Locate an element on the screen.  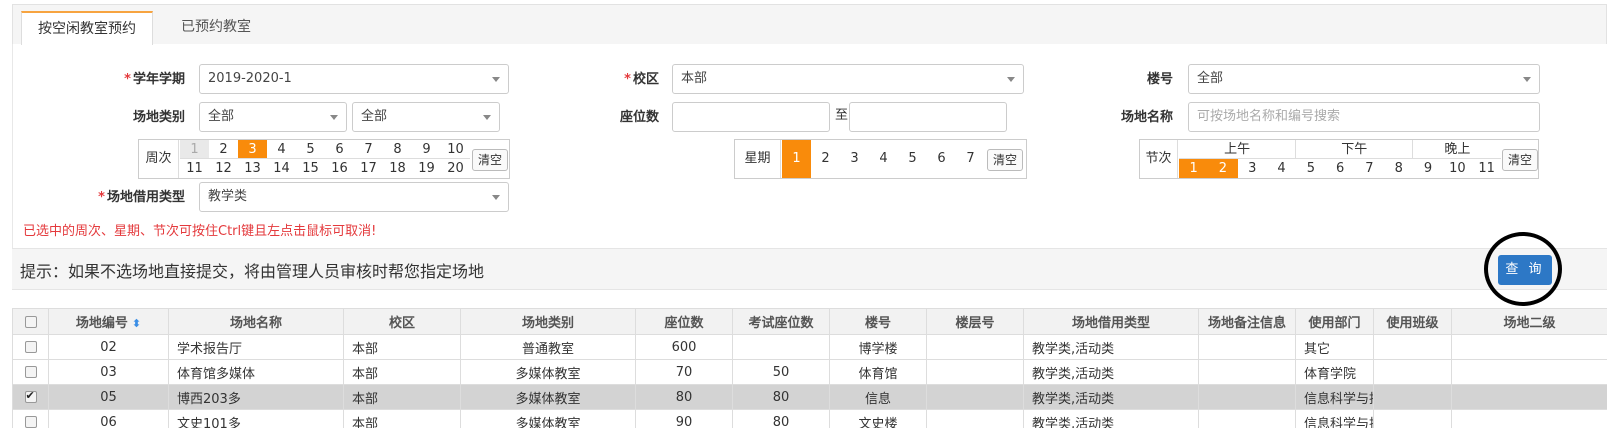
table-row: 06文史101多本部多媒体教室9080文史楼 教学类,活动类 信息科学与技 is located at coordinates (809, 418).